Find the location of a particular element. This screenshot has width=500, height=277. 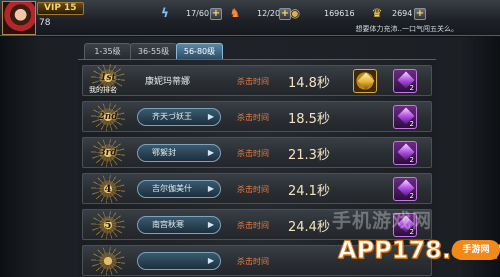

kill-time-value: 24.4秒 is located at coordinates (309, 227).